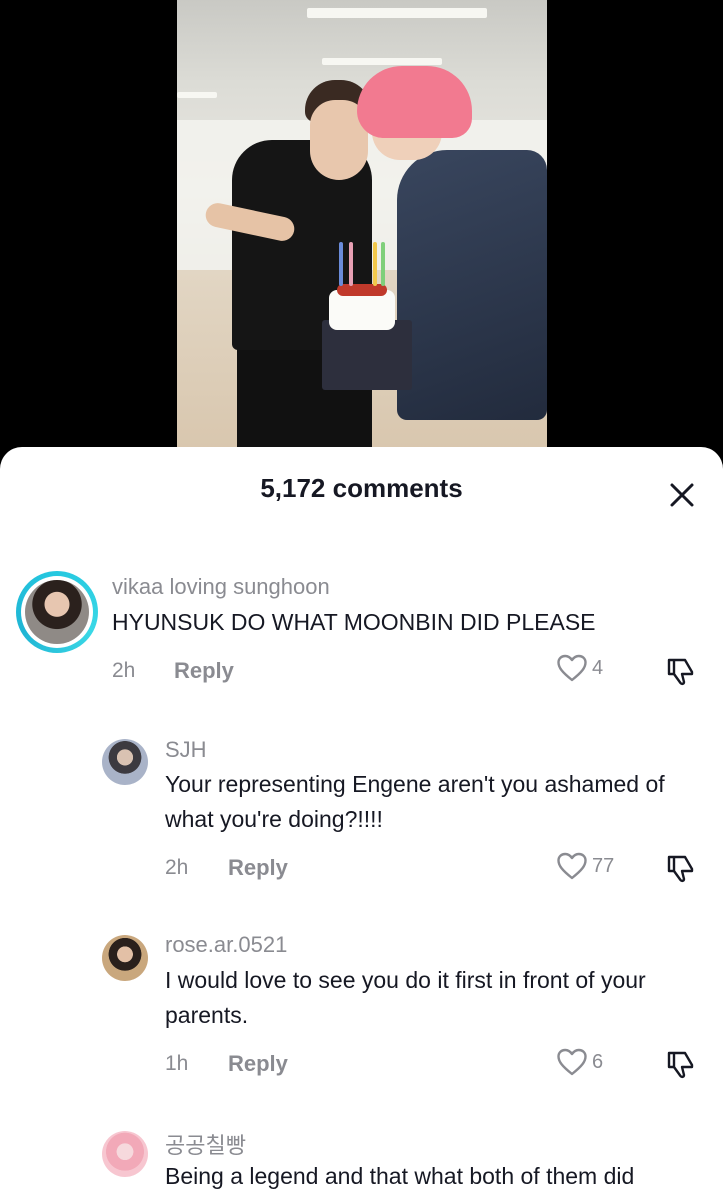 The image size is (723, 1200). I want to click on comment-username: rose.ar.0521, so click(226, 945).